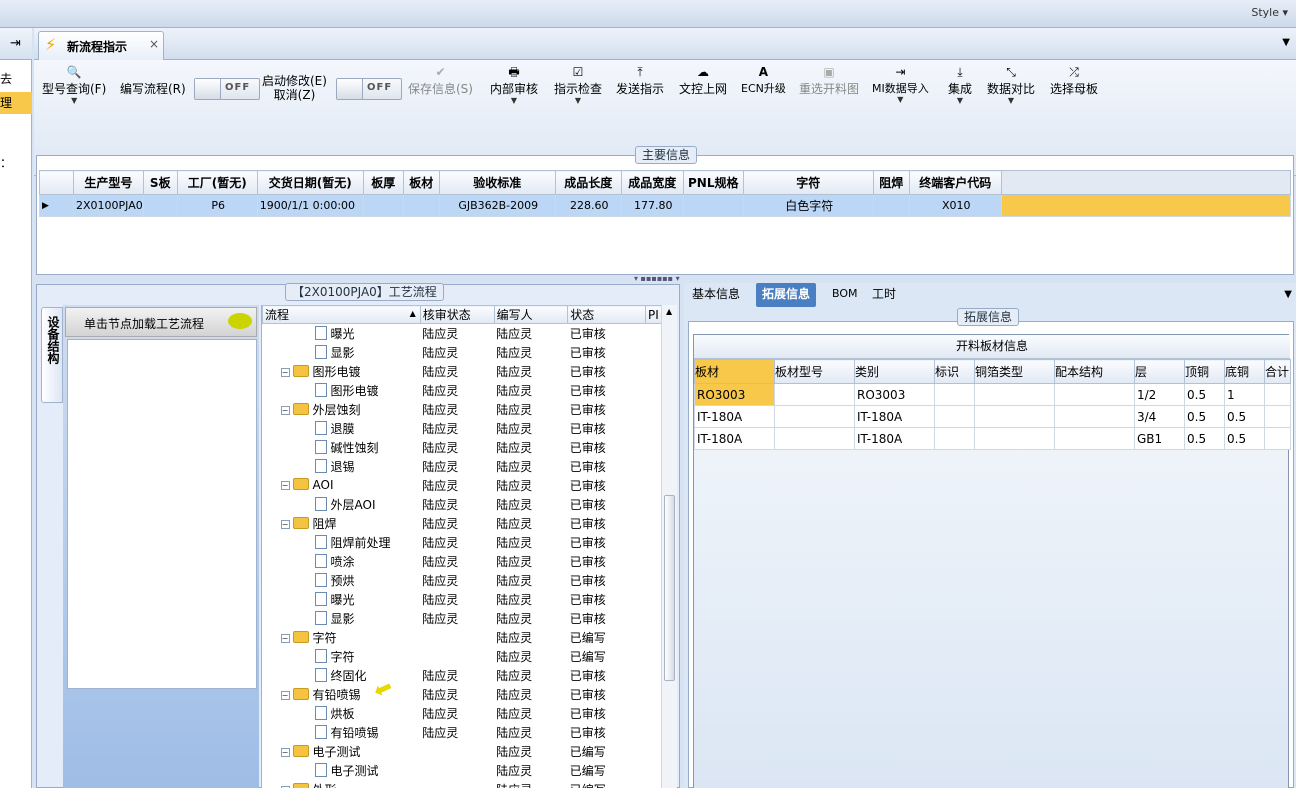 This screenshot has height=788, width=1296. I want to click on upload-file-button: ☁ 文控上网, so click(703, 80).